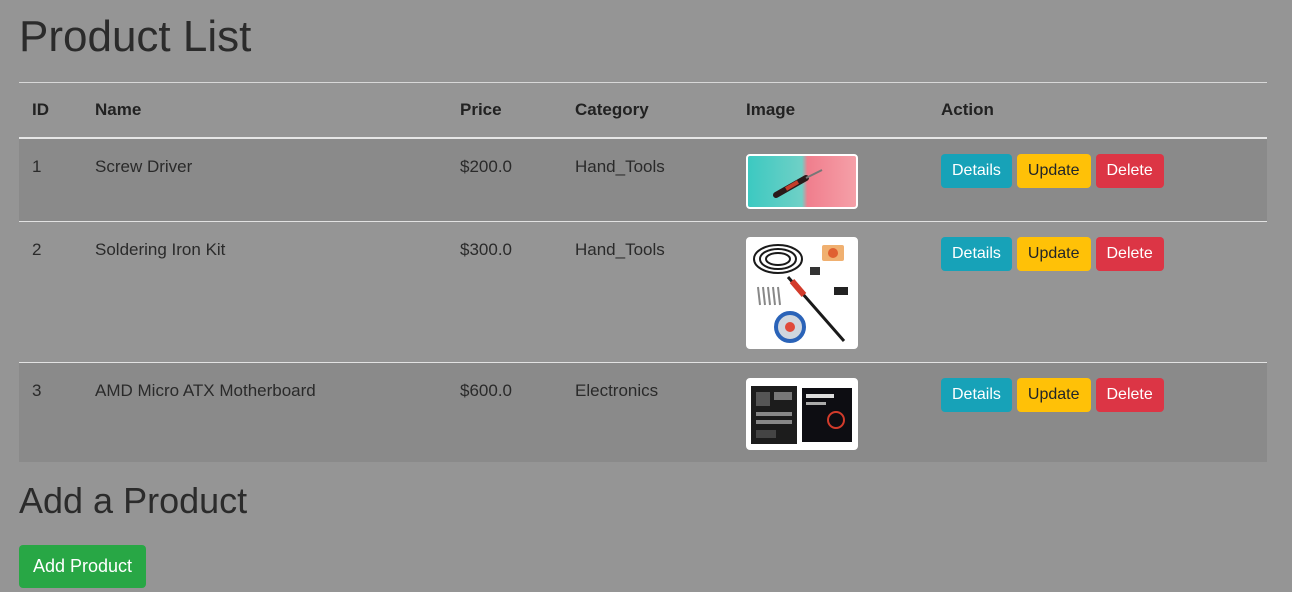 This screenshot has height=592, width=1292. Describe the element at coordinates (160, 249) in the screenshot. I see `product-name: Soldering Iron Kit` at that location.